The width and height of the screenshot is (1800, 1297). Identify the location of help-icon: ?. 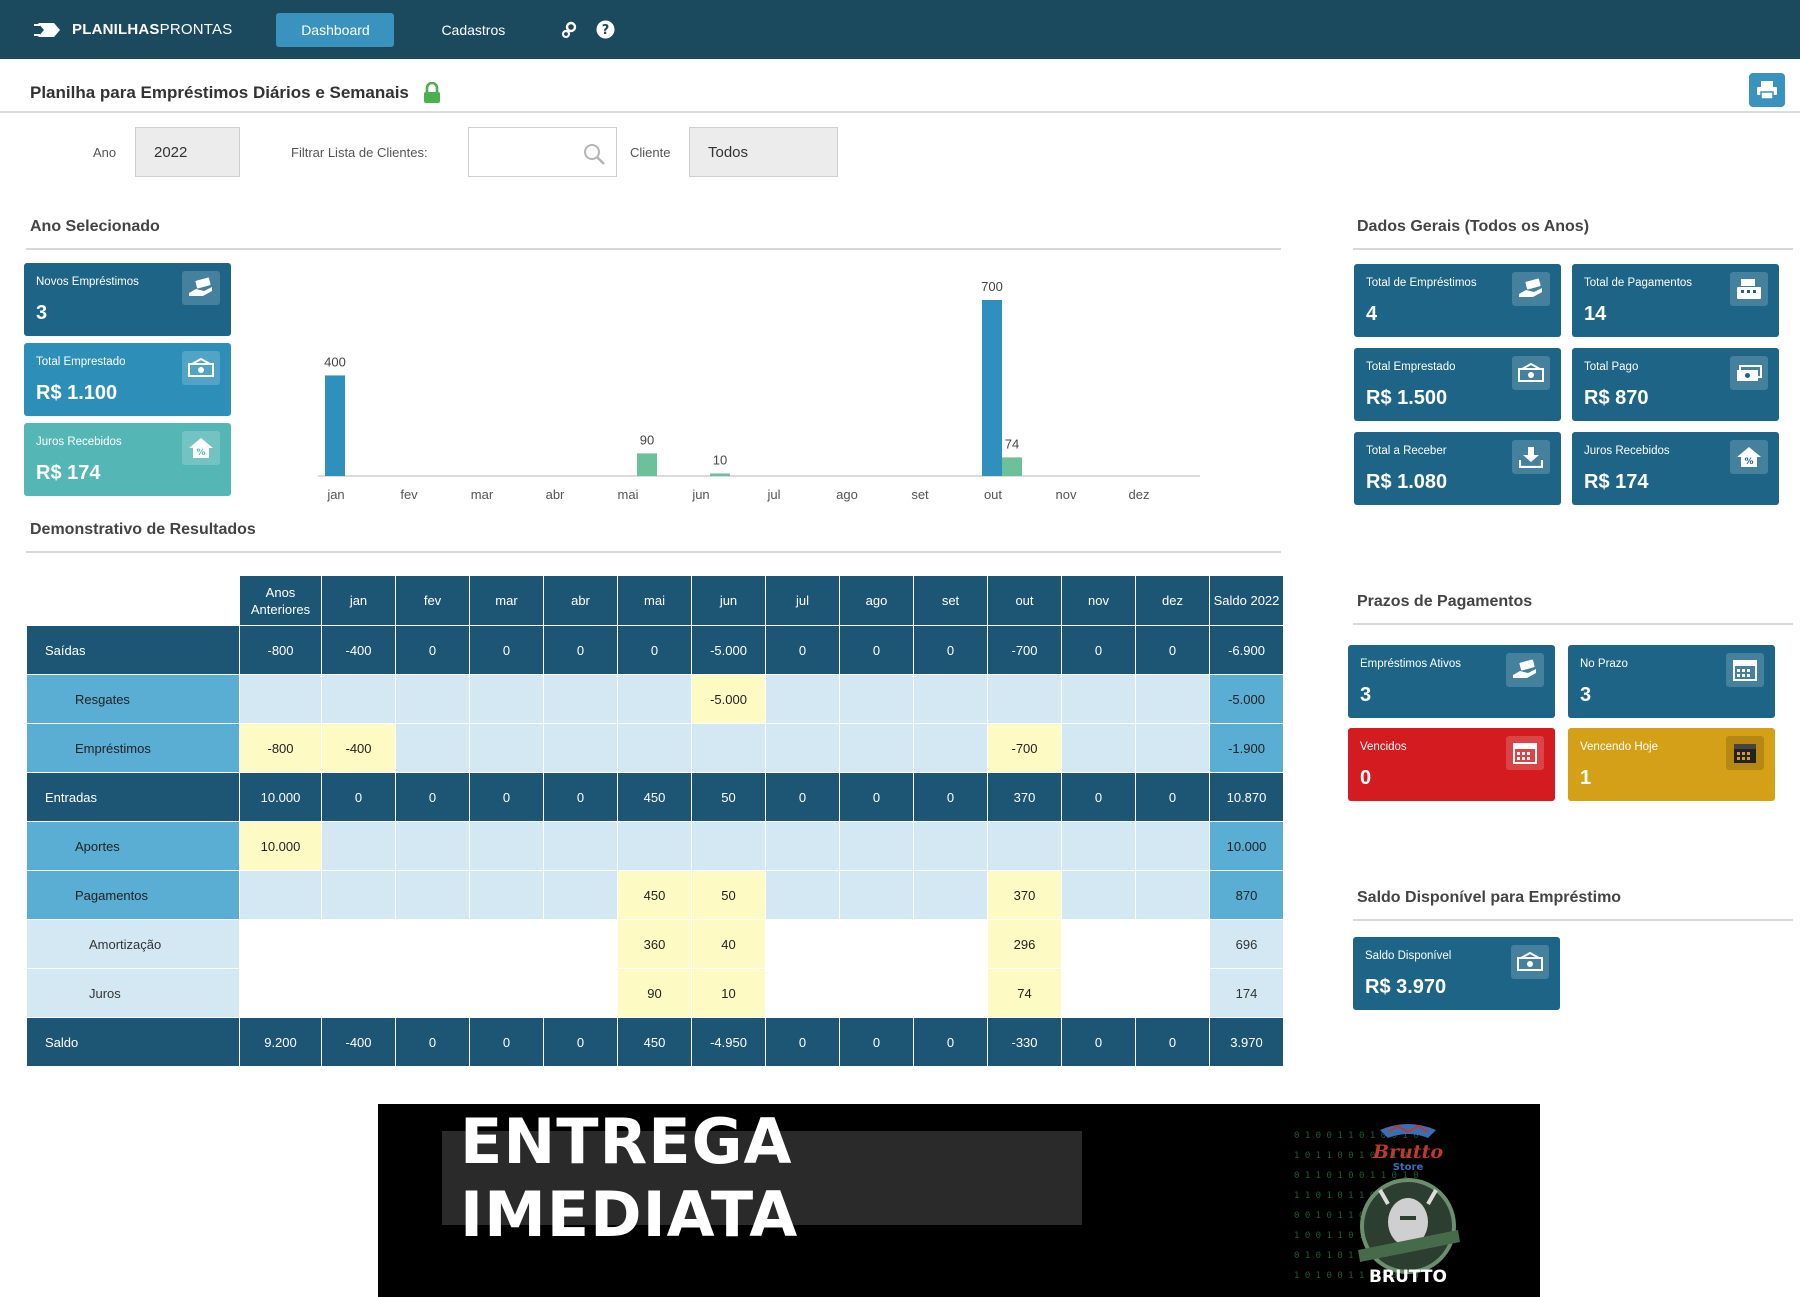
(605, 30).